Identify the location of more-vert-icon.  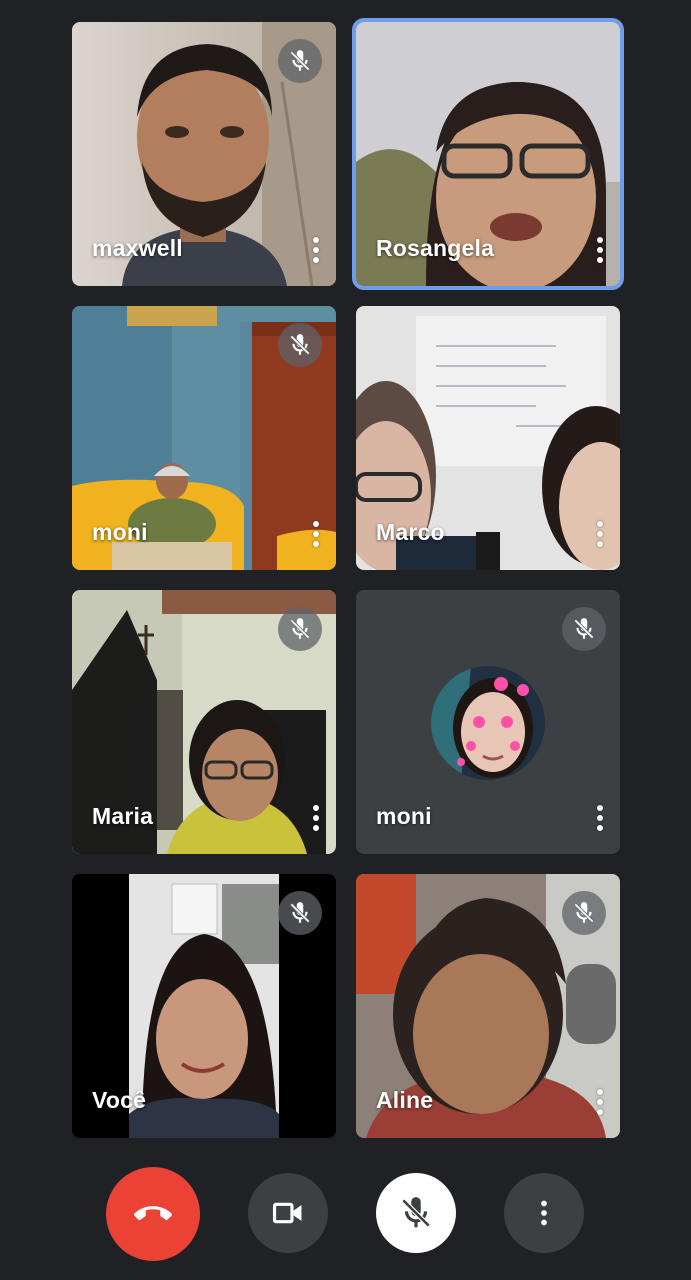
(544, 1213).